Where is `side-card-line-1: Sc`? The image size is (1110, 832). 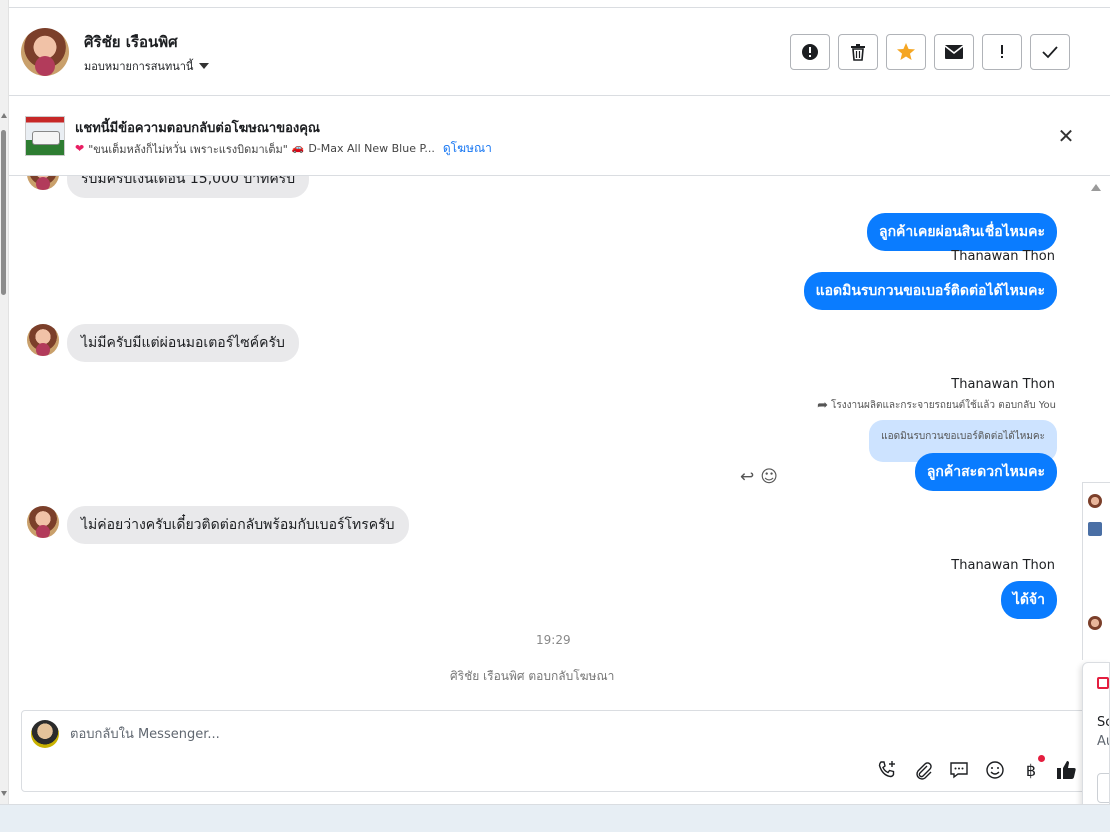
side-card-line-1: Sc is located at coordinates (1103, 722).